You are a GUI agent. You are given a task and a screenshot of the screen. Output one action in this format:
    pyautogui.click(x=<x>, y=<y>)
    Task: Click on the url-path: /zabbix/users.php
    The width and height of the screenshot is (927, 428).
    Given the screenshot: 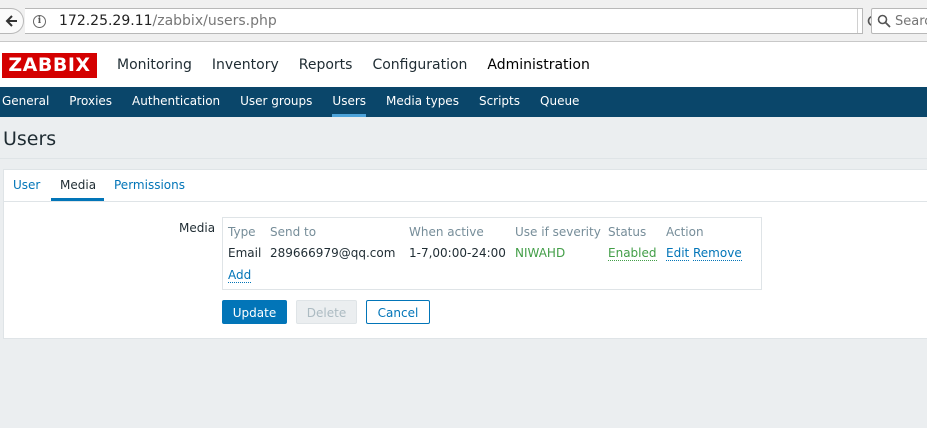 What is the action you would take?
    pyautogui.click(x=214, y=21)
    